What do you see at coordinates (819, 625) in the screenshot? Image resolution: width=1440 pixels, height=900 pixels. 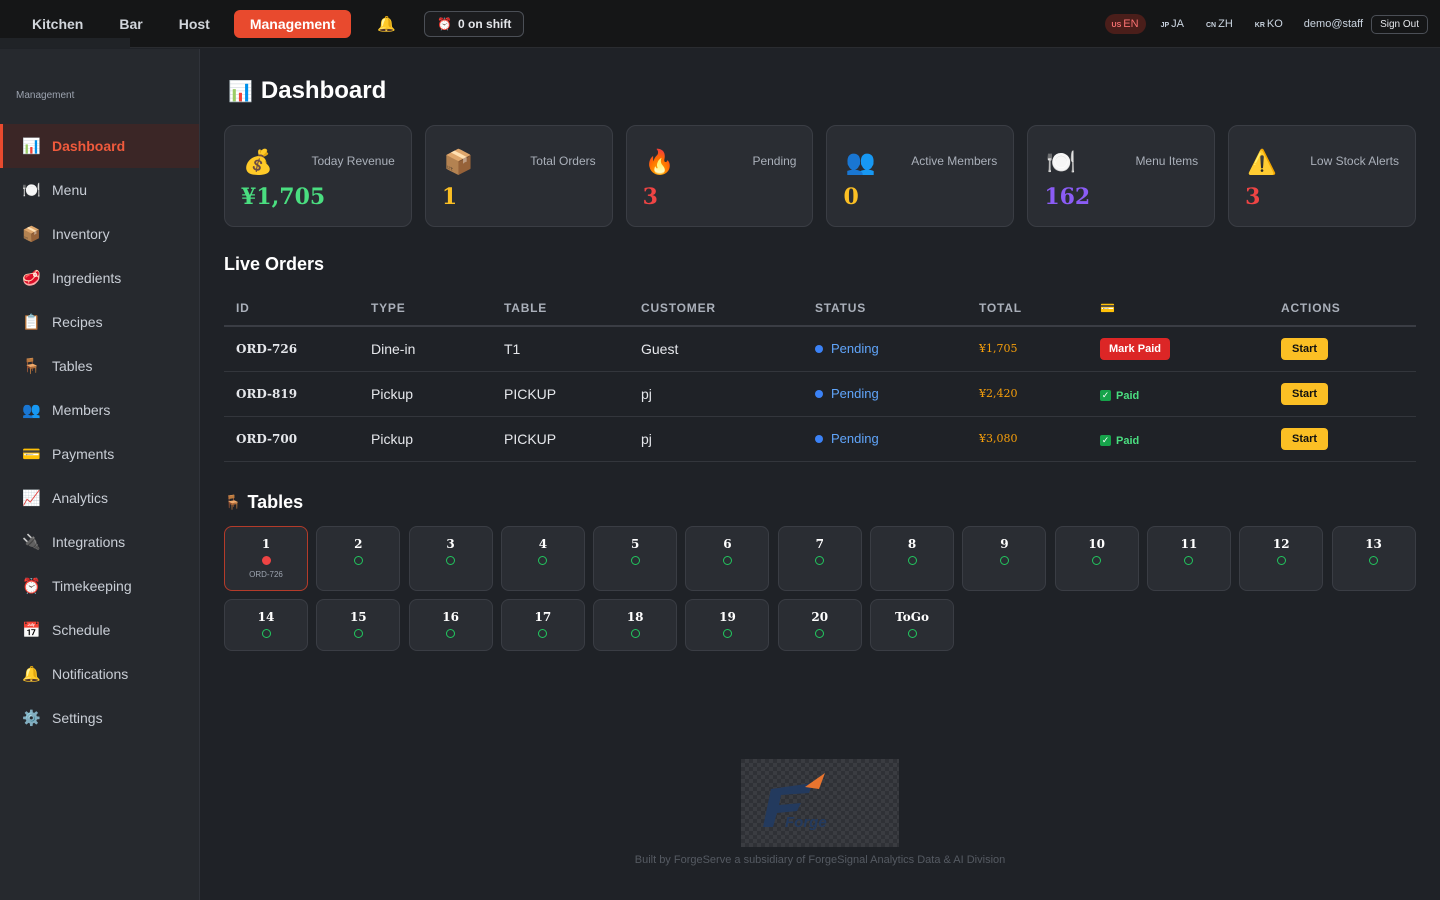 I see `table-cell-20: 20` at bounding box center [819, 625].